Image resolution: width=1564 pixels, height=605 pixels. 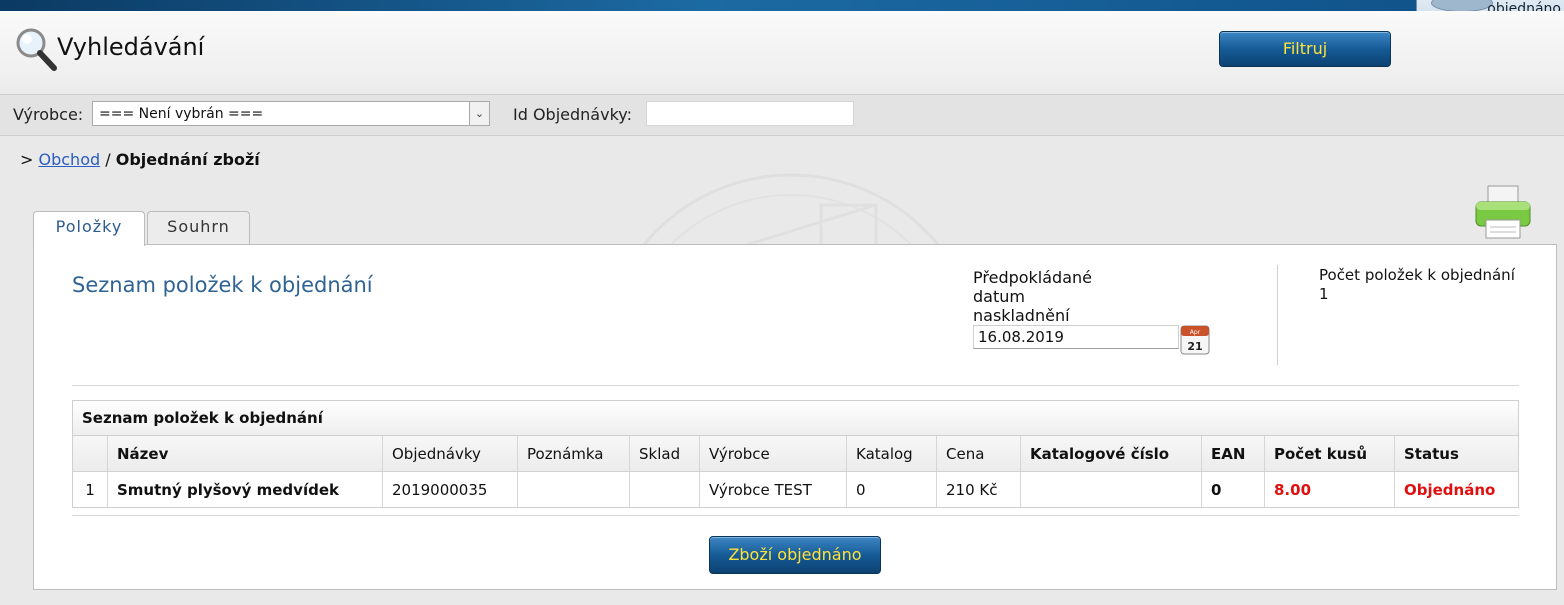 What do you see at coordinates (1111, 489) in the screenshot?
I see `cell-catalog-number` at bounding box center [1111, 489].